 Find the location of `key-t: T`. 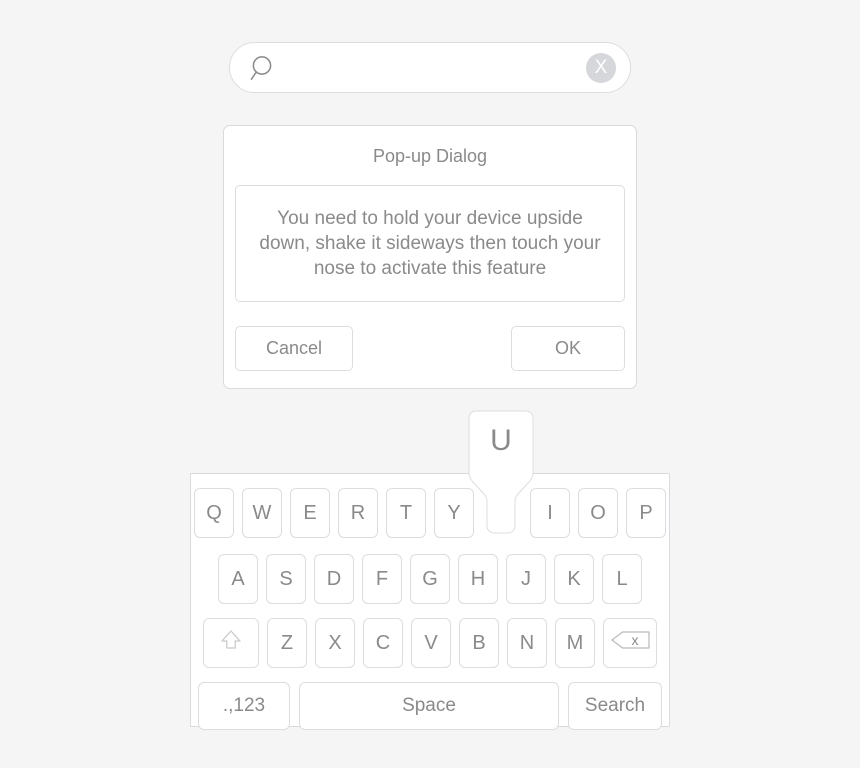

key-t: T is located at coordinates (406, 513).